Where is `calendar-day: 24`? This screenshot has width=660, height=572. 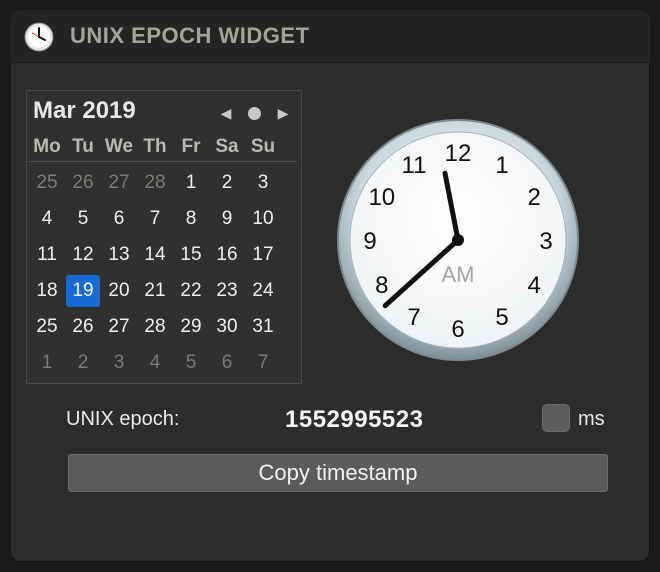
calendar-day: 24 is located at coordinates (263, 291).